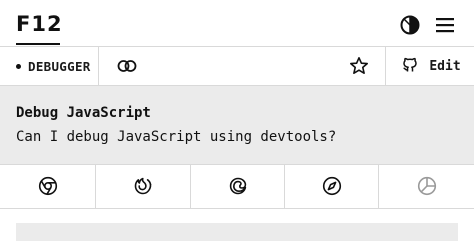 Image resolution: width=474 pixels, height=241 pixels. I want to click on link-icon, so click(127, 66).